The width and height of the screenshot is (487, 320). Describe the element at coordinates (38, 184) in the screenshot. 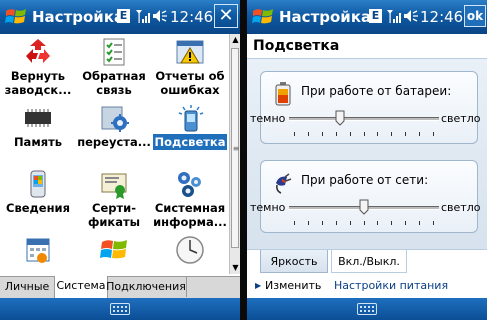

I see `about-icon` at that location.